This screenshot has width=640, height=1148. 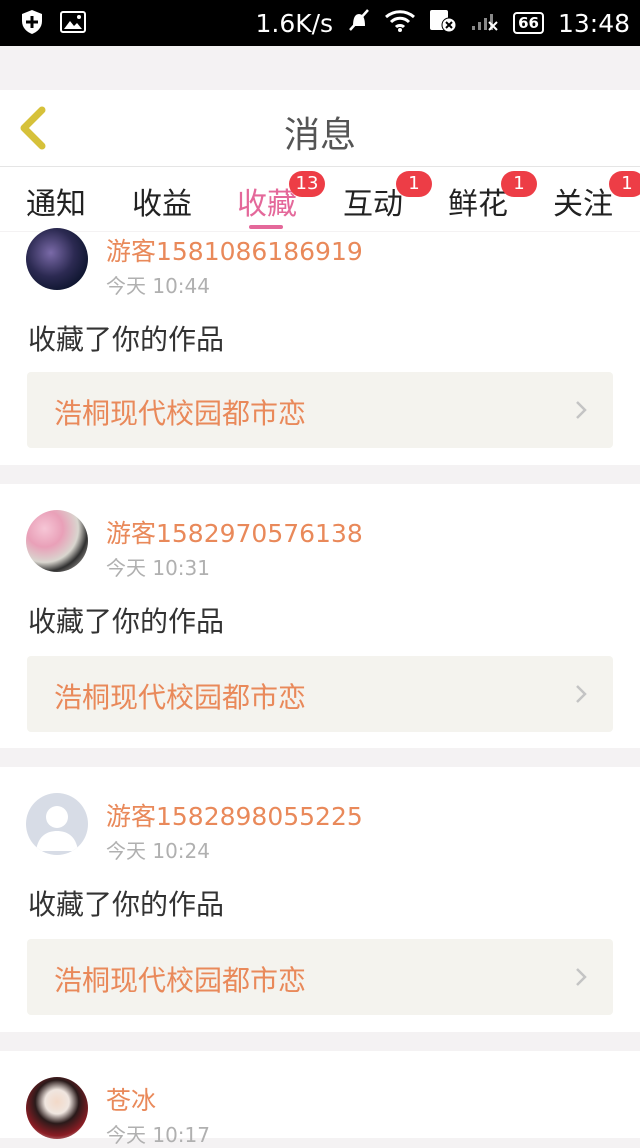 What do you see at coordinates (307, 184) in the screenshot?
I see `badge-favorites: 13` at bounding box center [307, 184].